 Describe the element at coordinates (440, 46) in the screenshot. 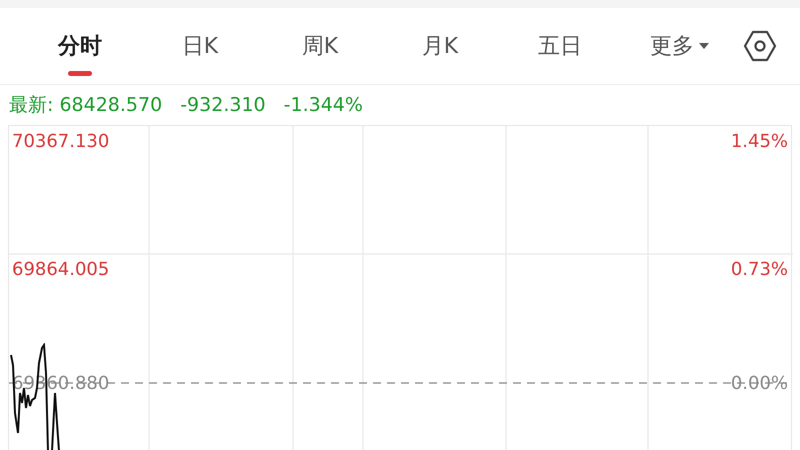

I see `tab: 月K` at that location.